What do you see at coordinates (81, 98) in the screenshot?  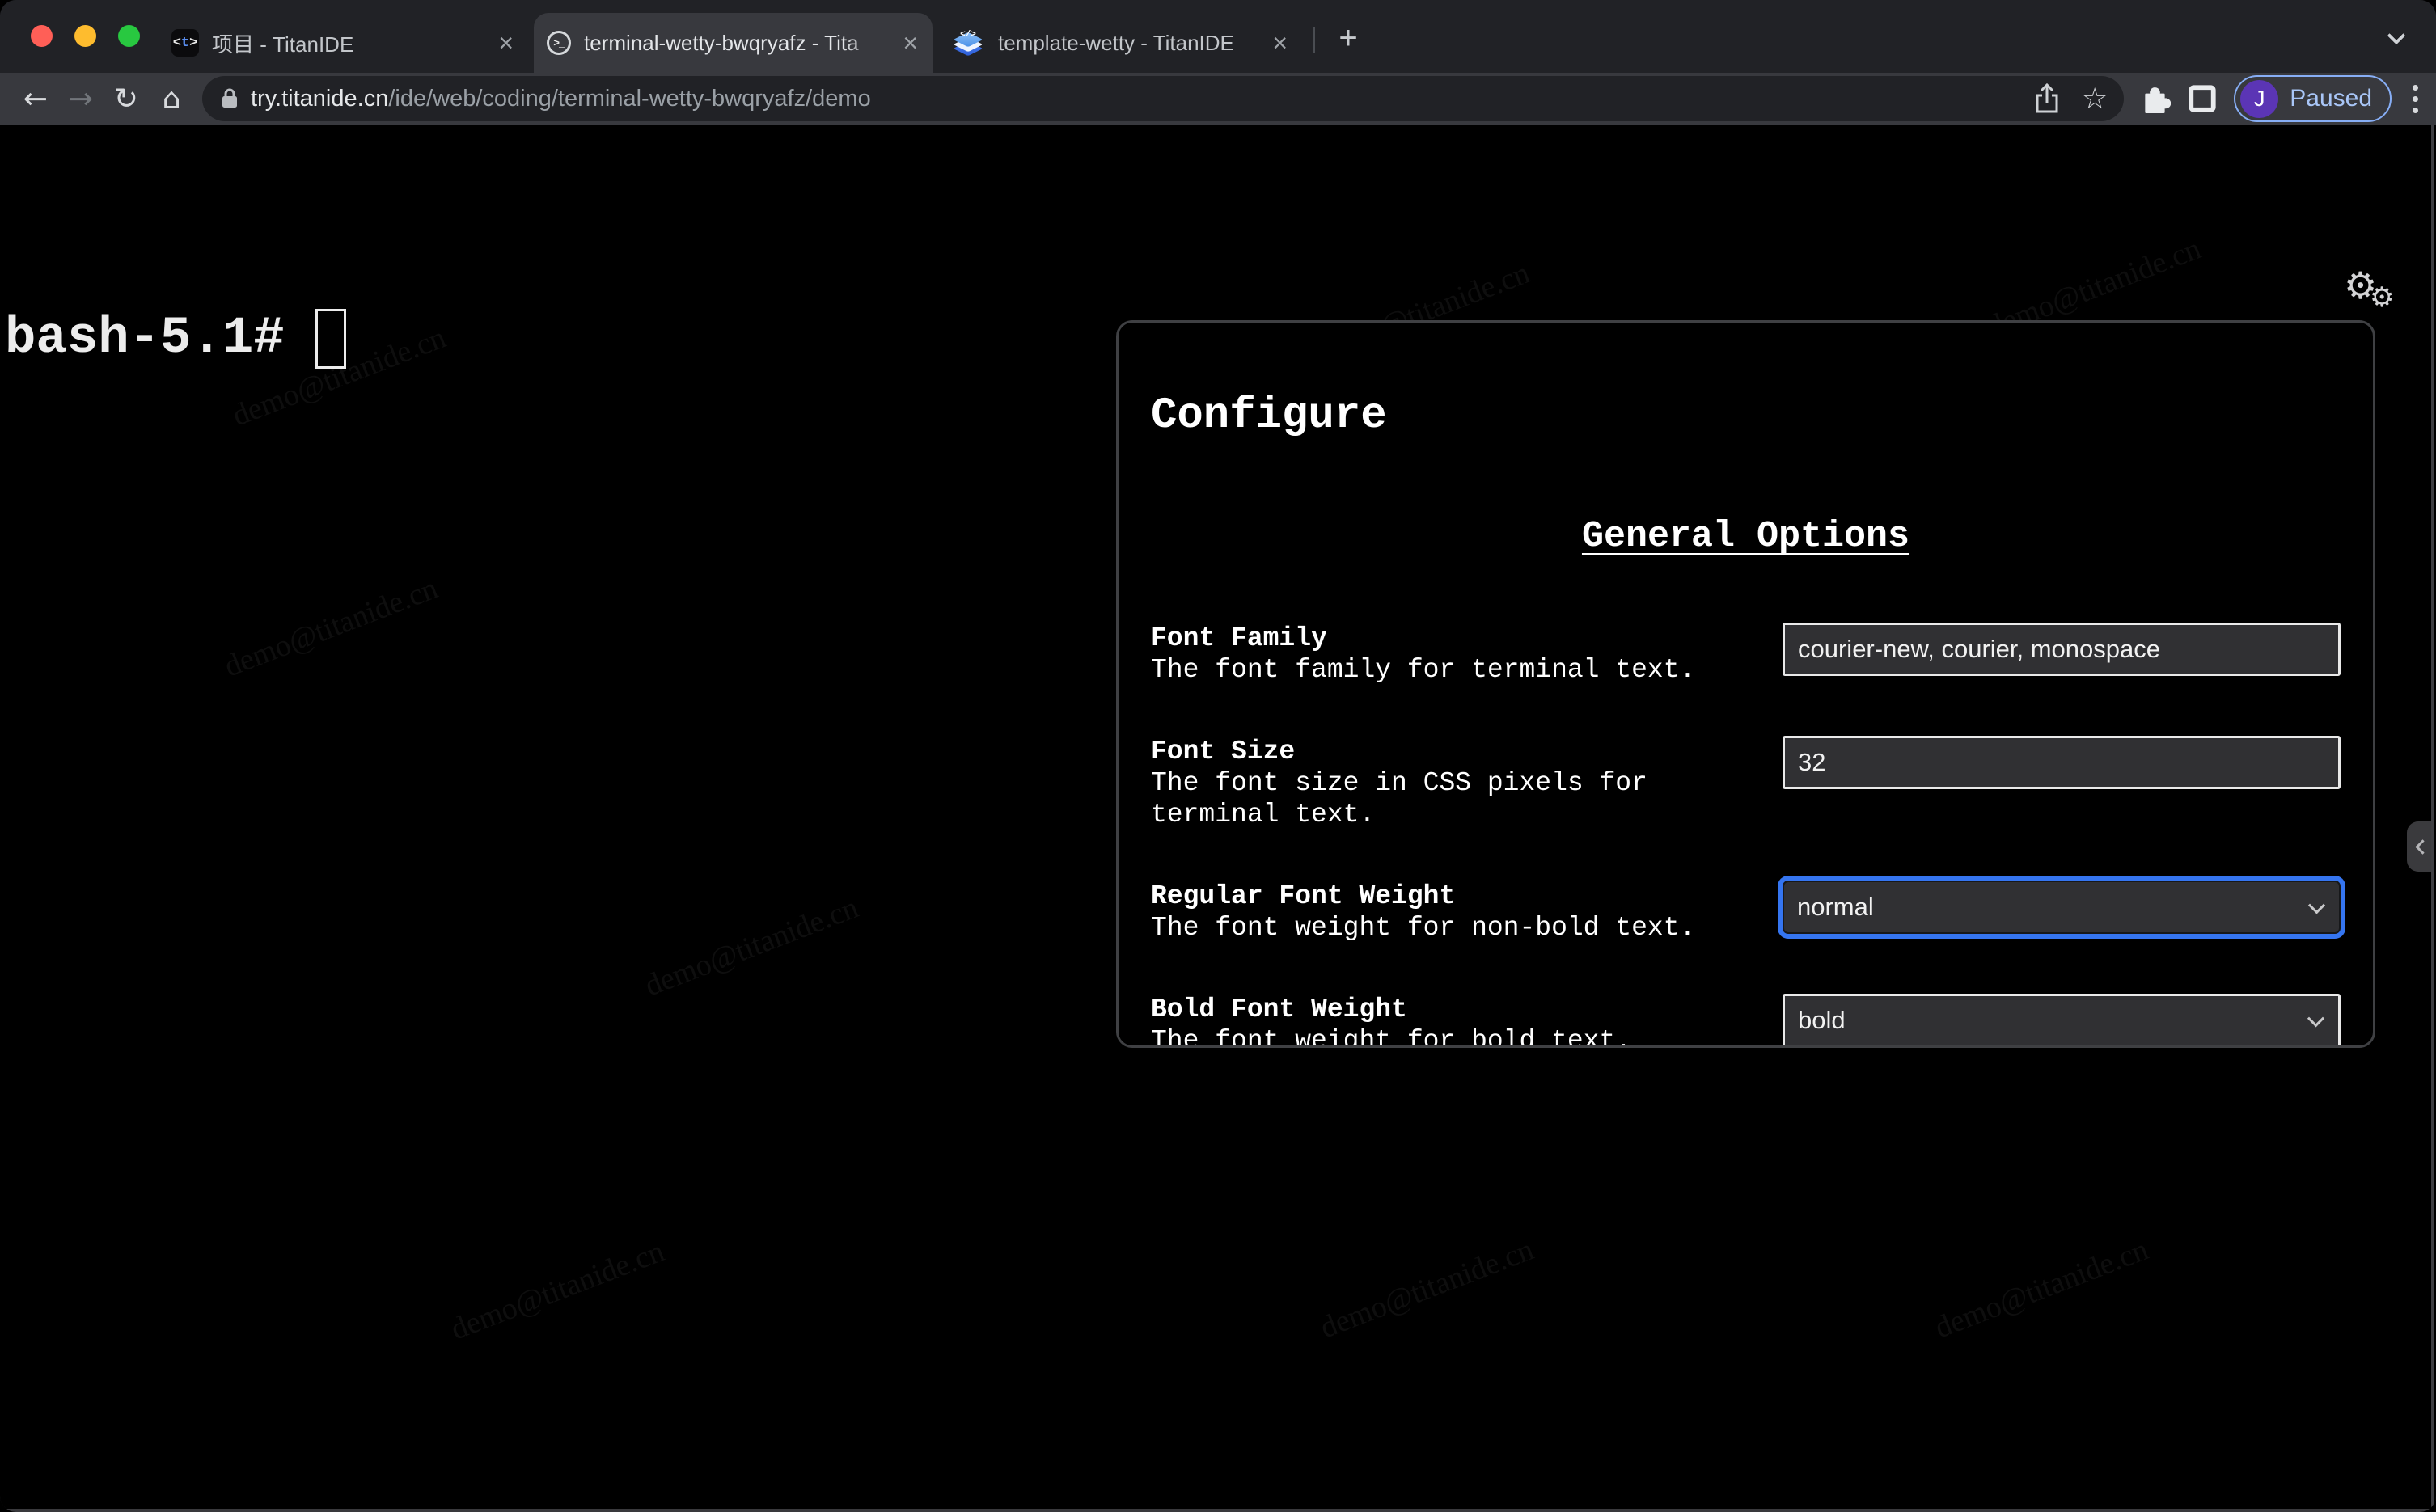 I see `forward-button: →` at bounding box center [81, 98].